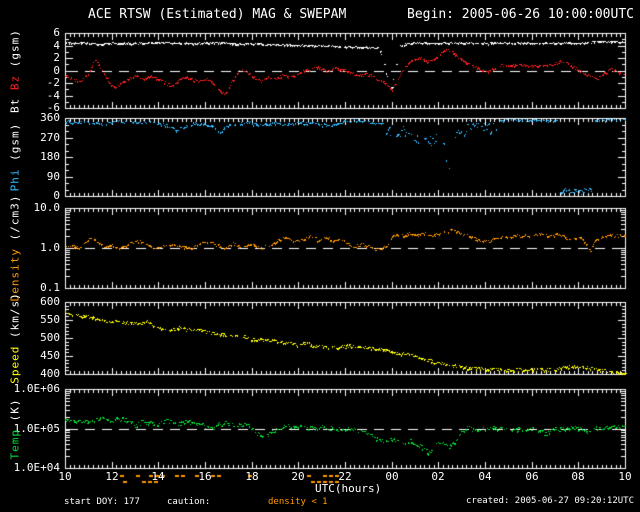 This screenshot has width=640, height=512. What do you see at coordinates (252, 476) in the screenshot?
I see `x-tick-label: 18` at bounding box center [252, 476].